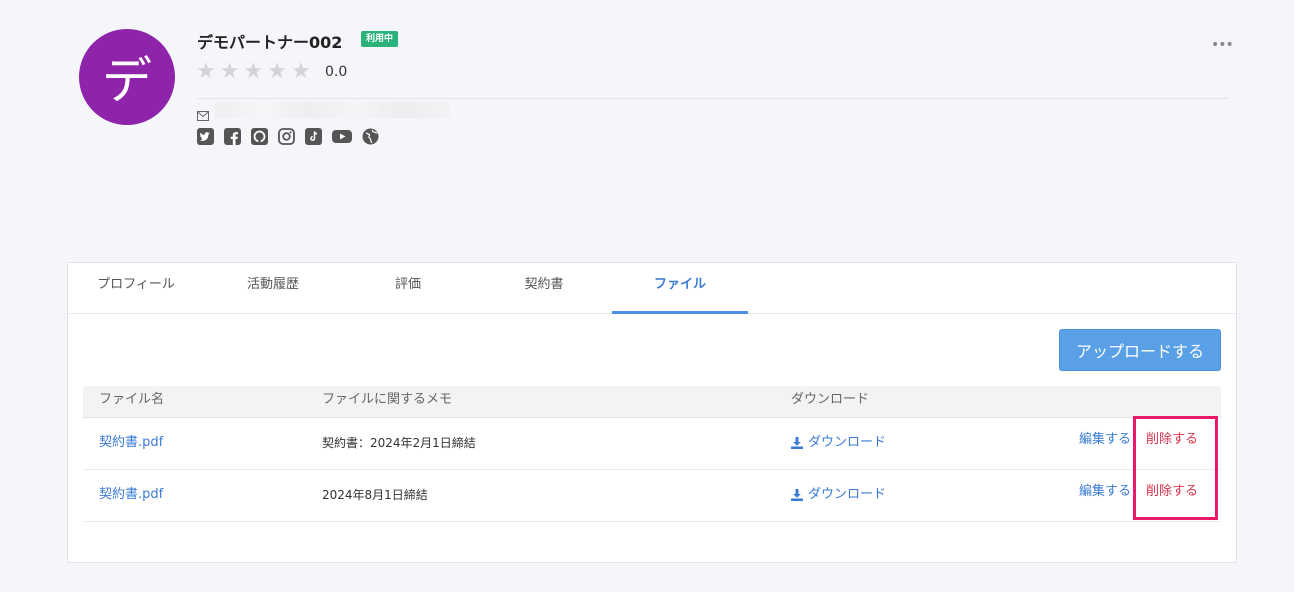 This screenshot has width=1294, height=592. I want to click on avatar: デ, so click(127, 77).